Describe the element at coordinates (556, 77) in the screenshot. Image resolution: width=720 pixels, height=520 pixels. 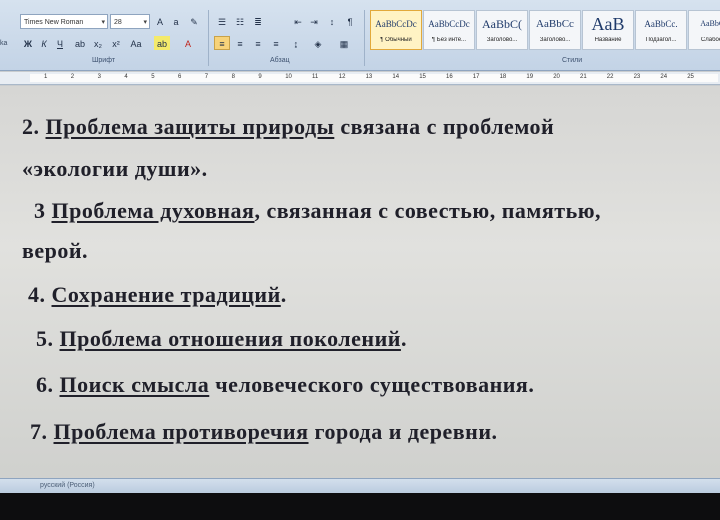
I see `ruler-tick: 20` at that location.